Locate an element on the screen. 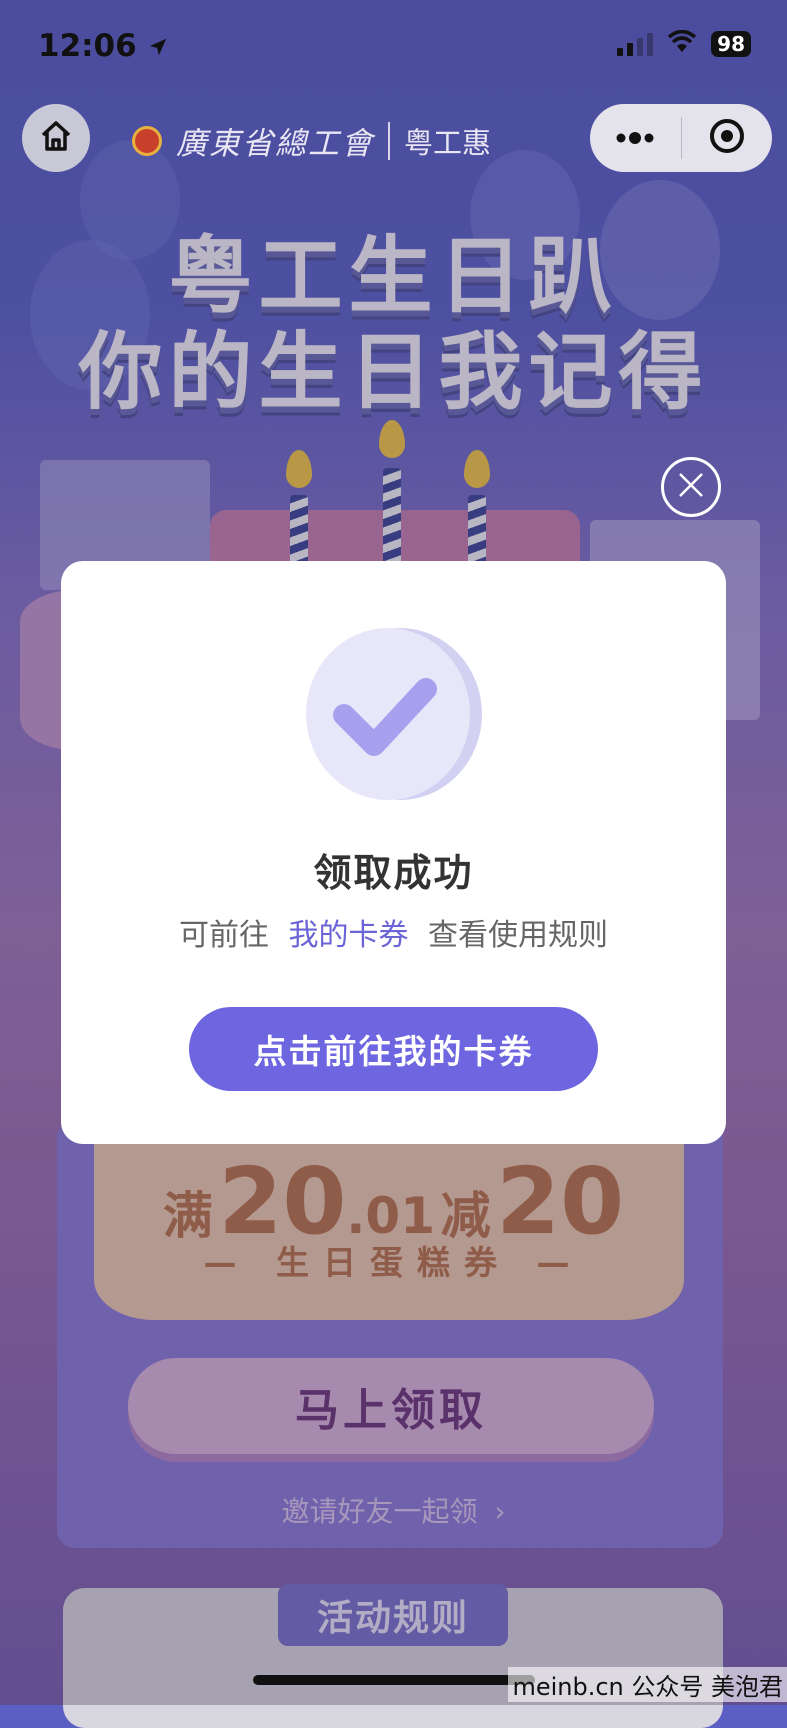 The width and height of the screenshot is (787, 1728). close-icon is located at coordinates (691, 487).